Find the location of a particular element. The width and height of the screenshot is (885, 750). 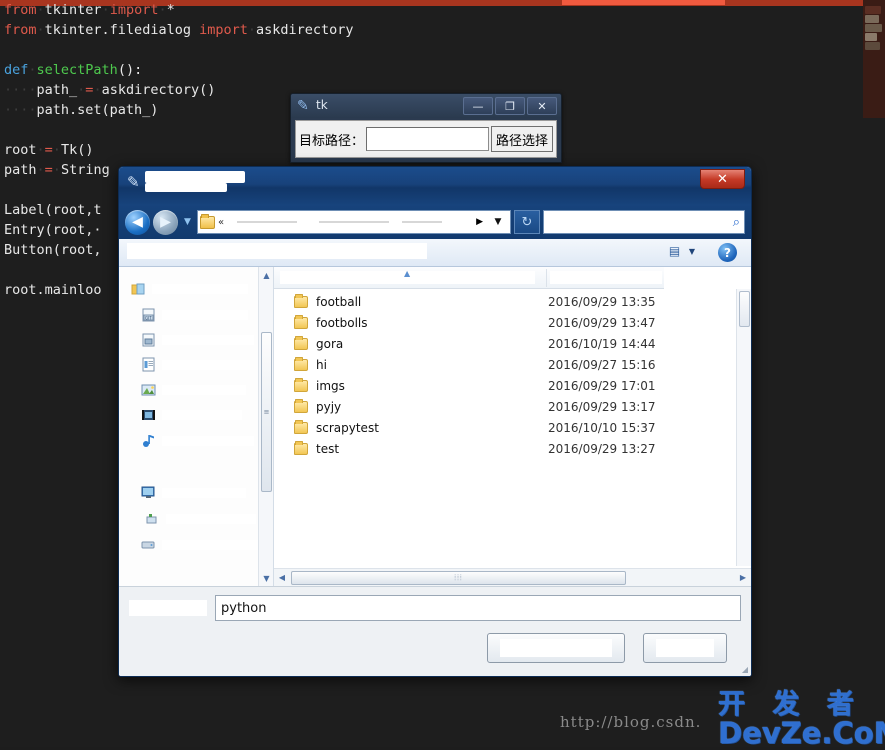

dialog-title-redacted-secondary is located at coordinates (186, 187).